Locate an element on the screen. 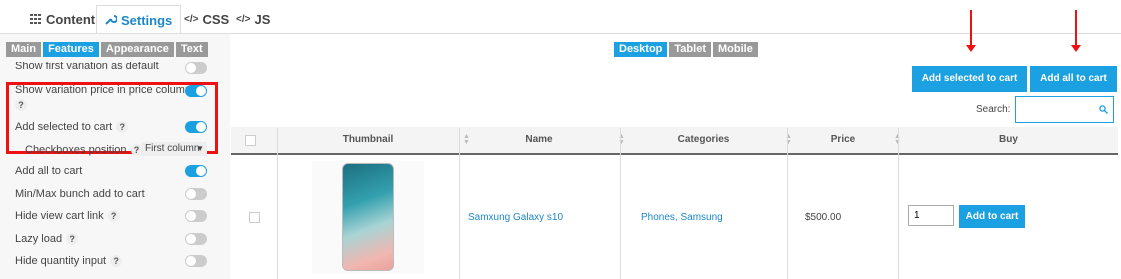  device-tabs: Desktop Tablet Mobile is located at coordinates (686, 49).